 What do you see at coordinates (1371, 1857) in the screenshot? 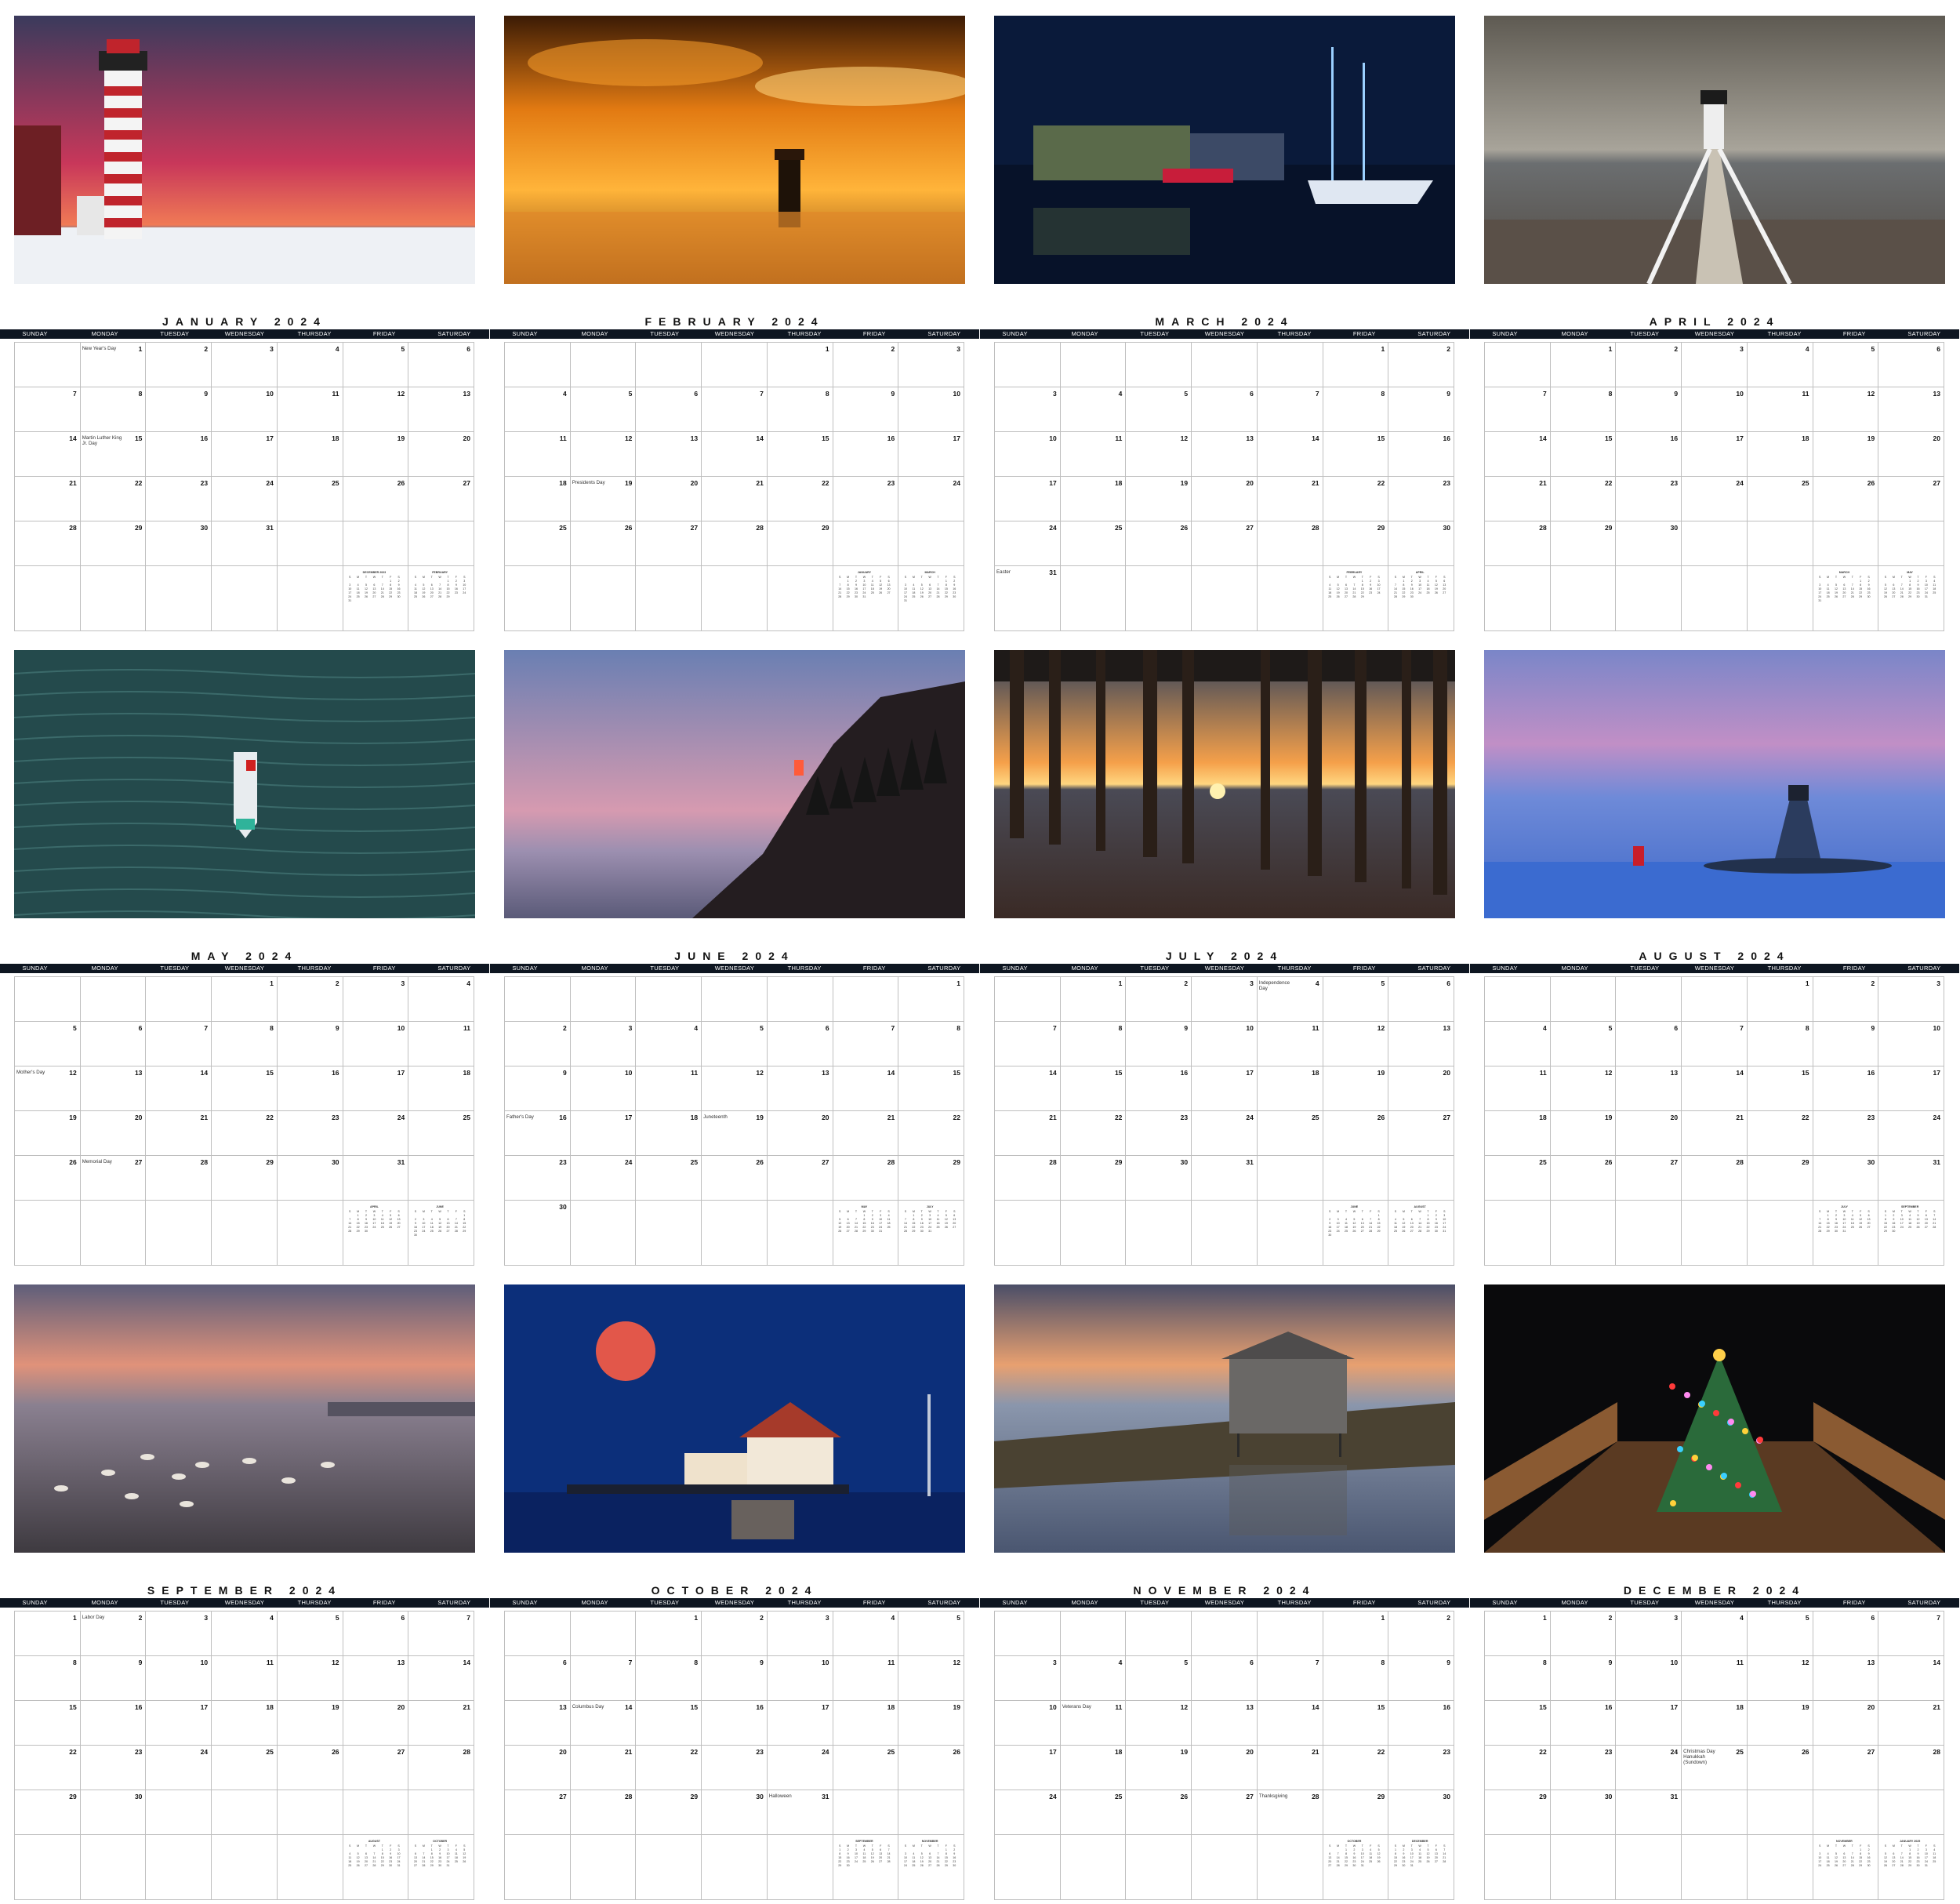
I see `mini-day: 18` at bounding box center [1371, 1857].